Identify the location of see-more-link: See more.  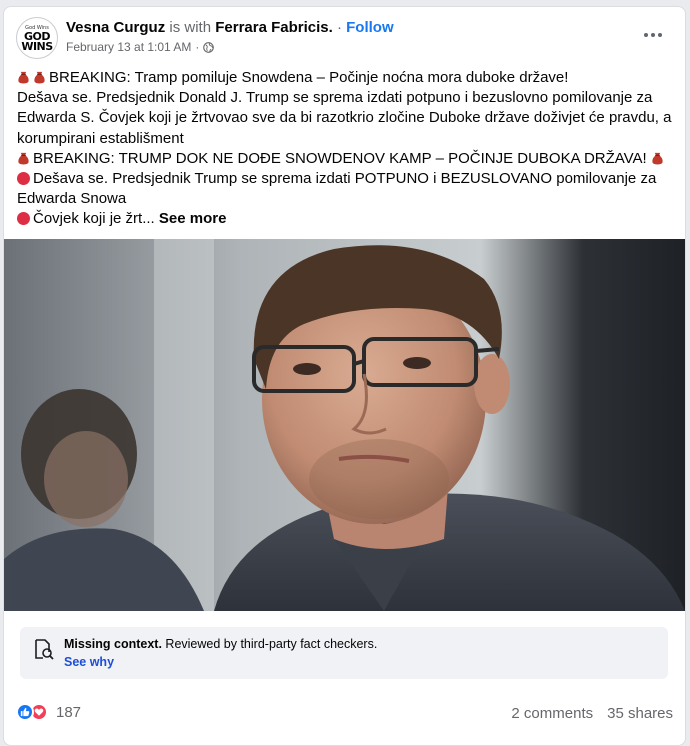
(193, 218).